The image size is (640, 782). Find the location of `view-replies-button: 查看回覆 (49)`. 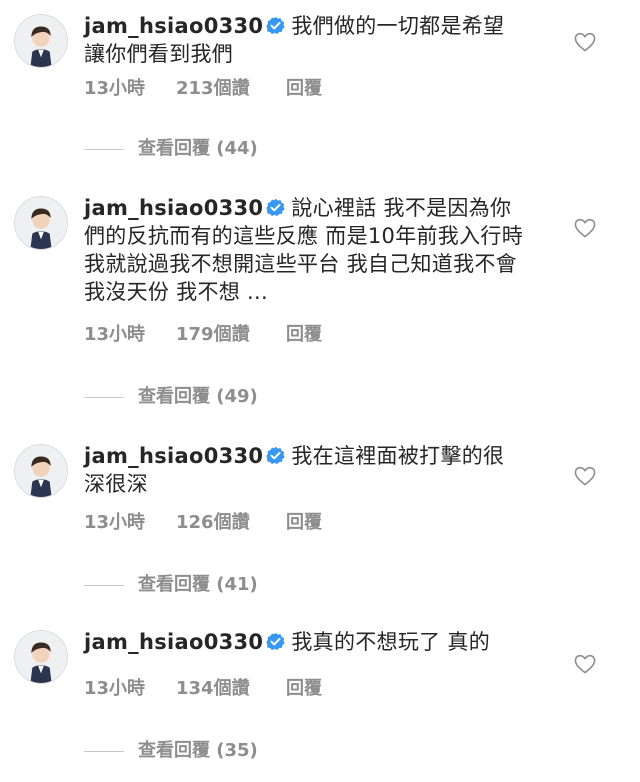

view-replies-button: 查看回覆 (49) is located at coordinates (171, 395).